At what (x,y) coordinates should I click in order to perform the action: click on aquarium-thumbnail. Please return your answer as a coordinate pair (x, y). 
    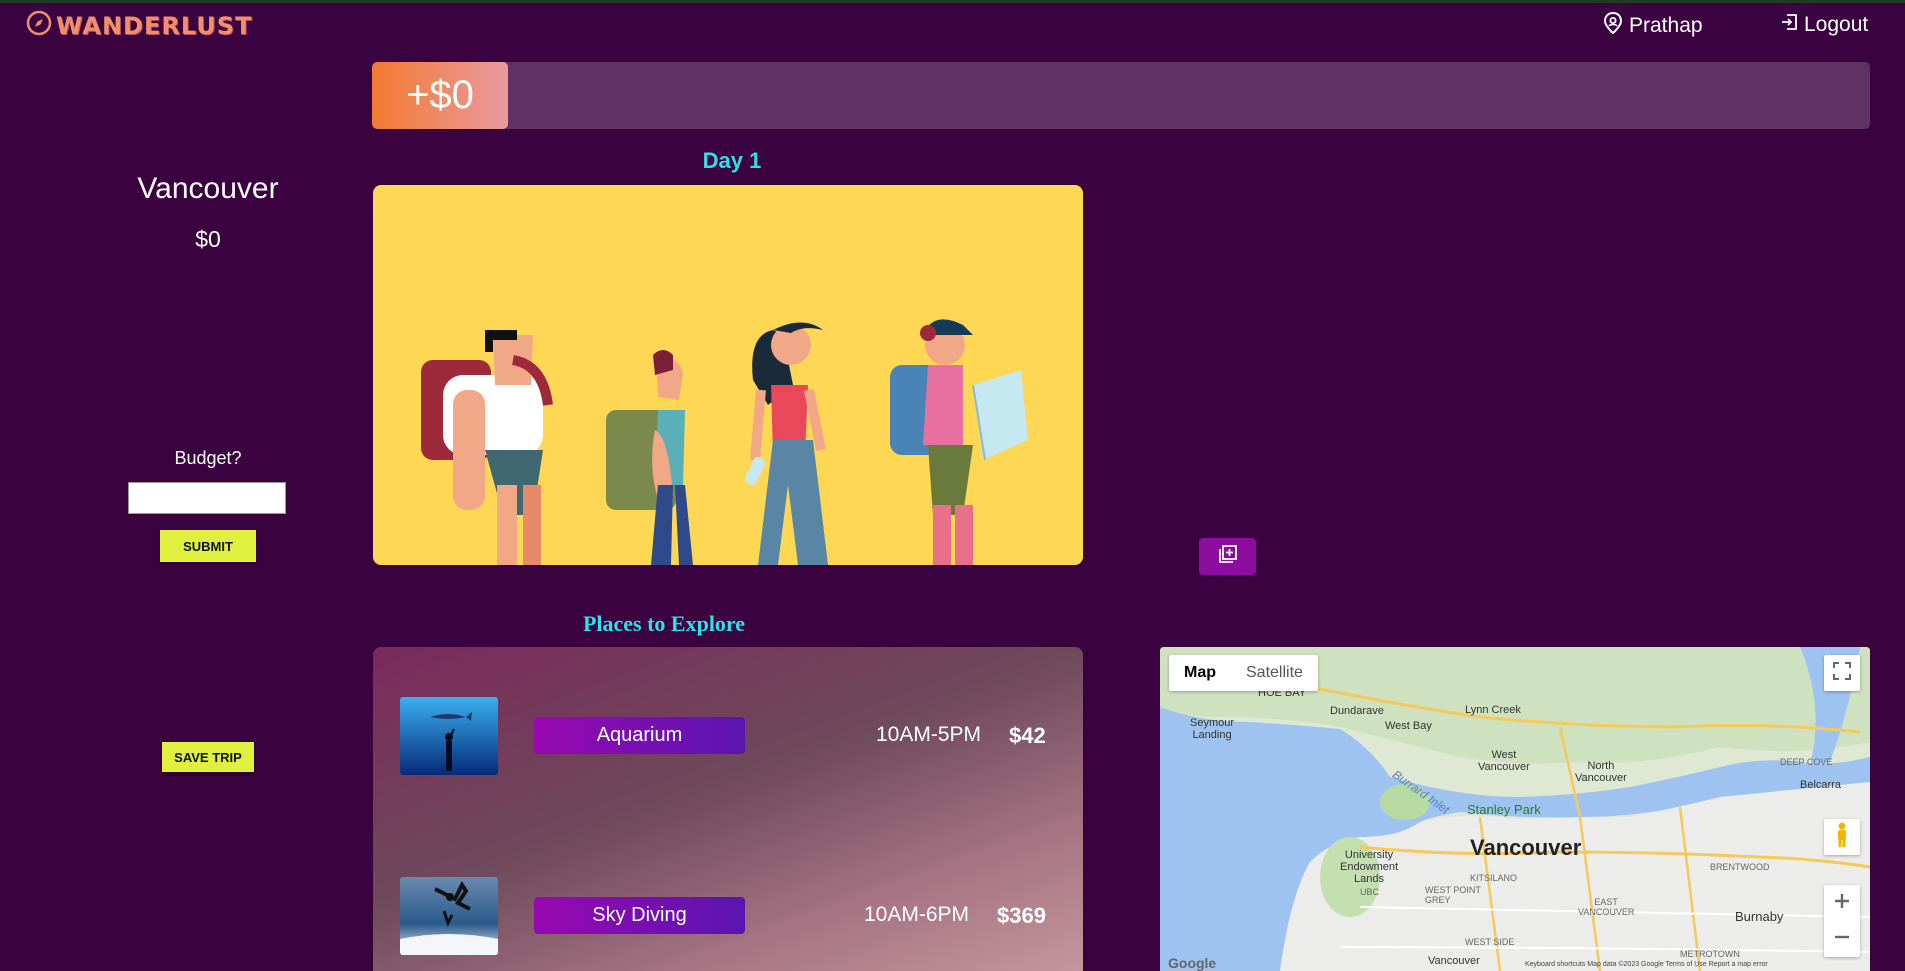
    Looking at the image, I should click on (449, 736).